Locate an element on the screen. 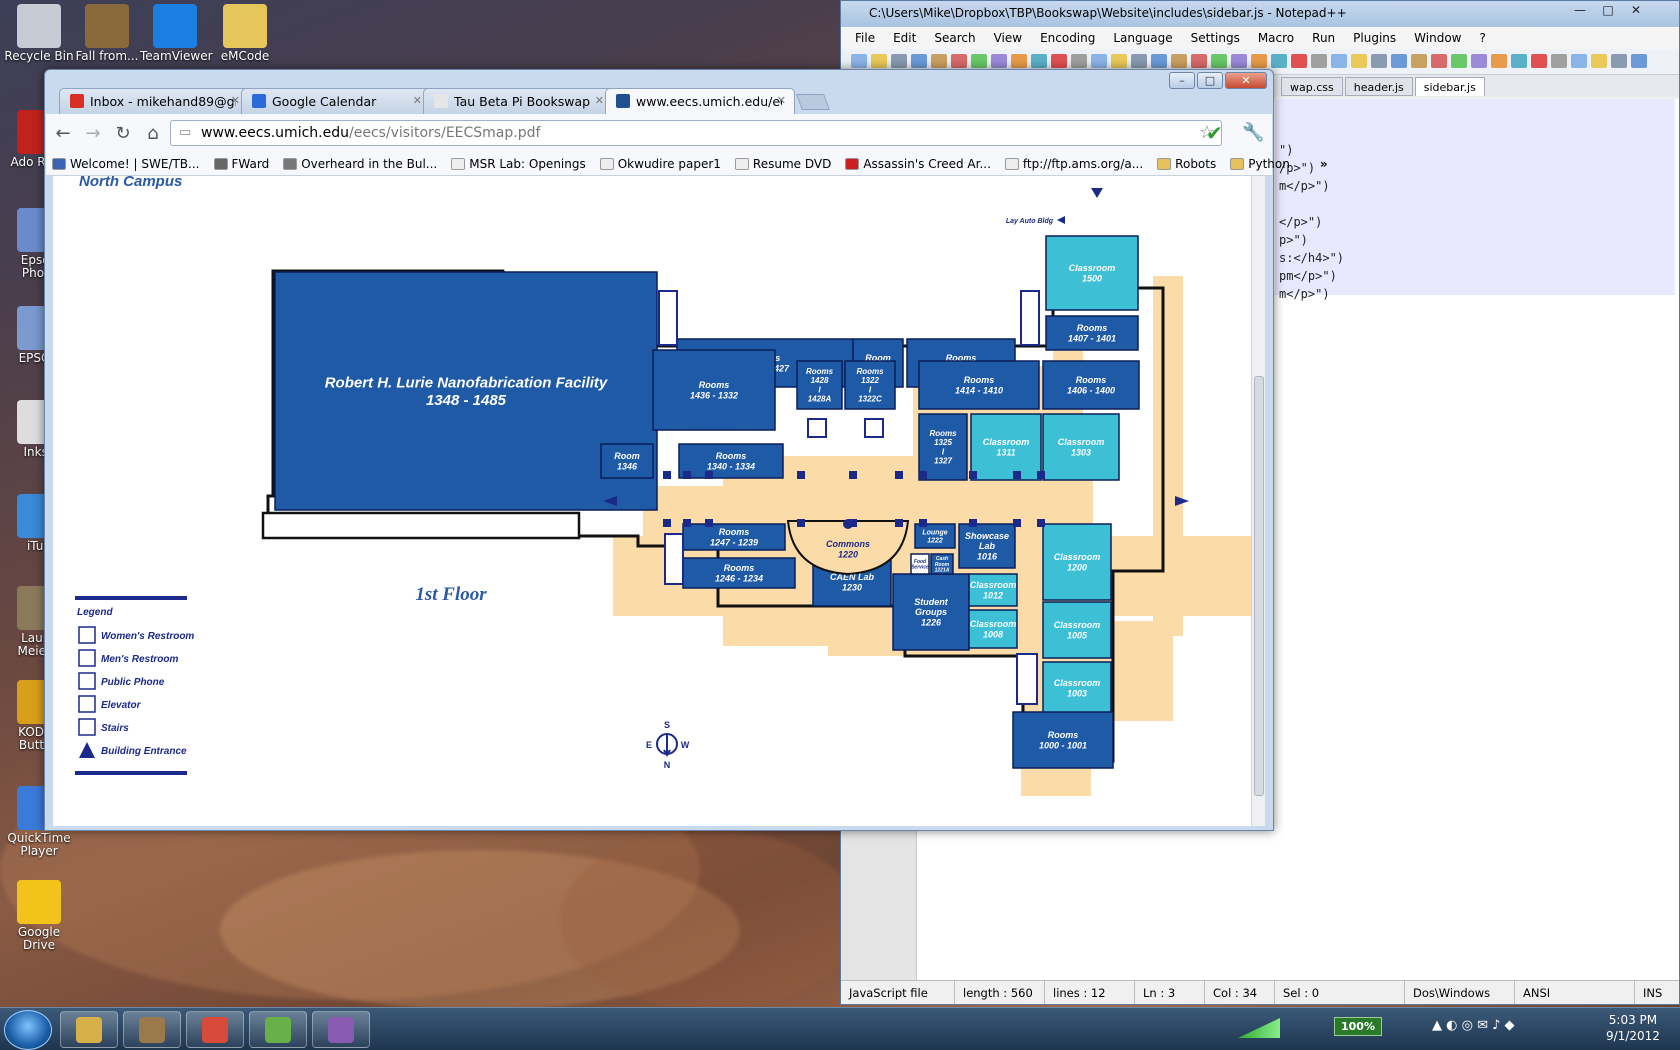 This screenshot has width=1680, height=1050. tray-icons: ▲ ◐ ◎ ✉ ♪ ◆ is located at coordinates (1473, 1025).